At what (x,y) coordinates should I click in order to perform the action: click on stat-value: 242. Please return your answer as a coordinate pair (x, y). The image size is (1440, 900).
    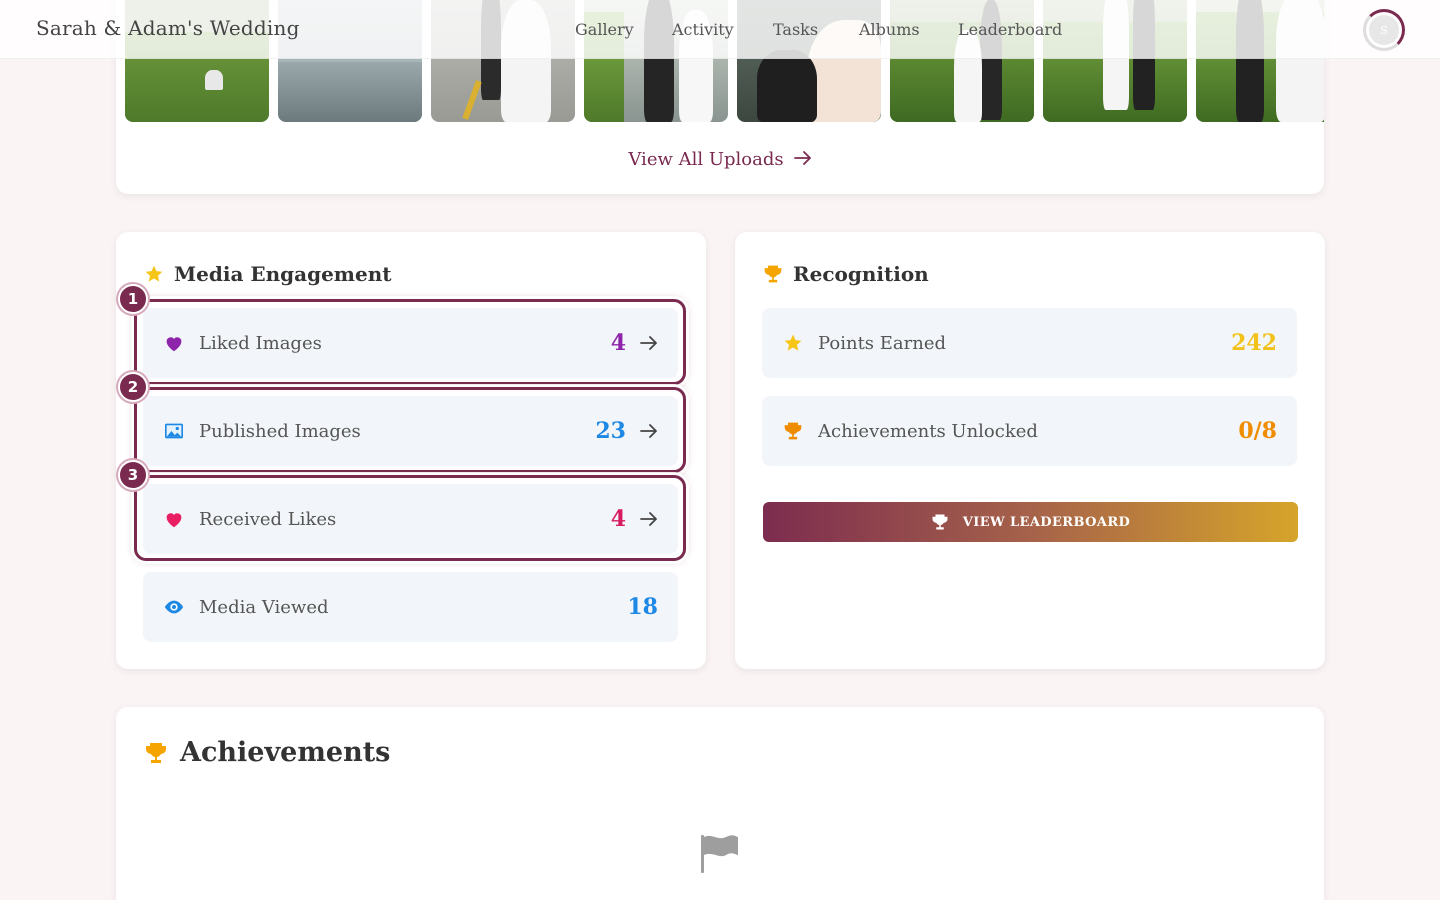
    Looking at the image, I should click on (1254, 343).